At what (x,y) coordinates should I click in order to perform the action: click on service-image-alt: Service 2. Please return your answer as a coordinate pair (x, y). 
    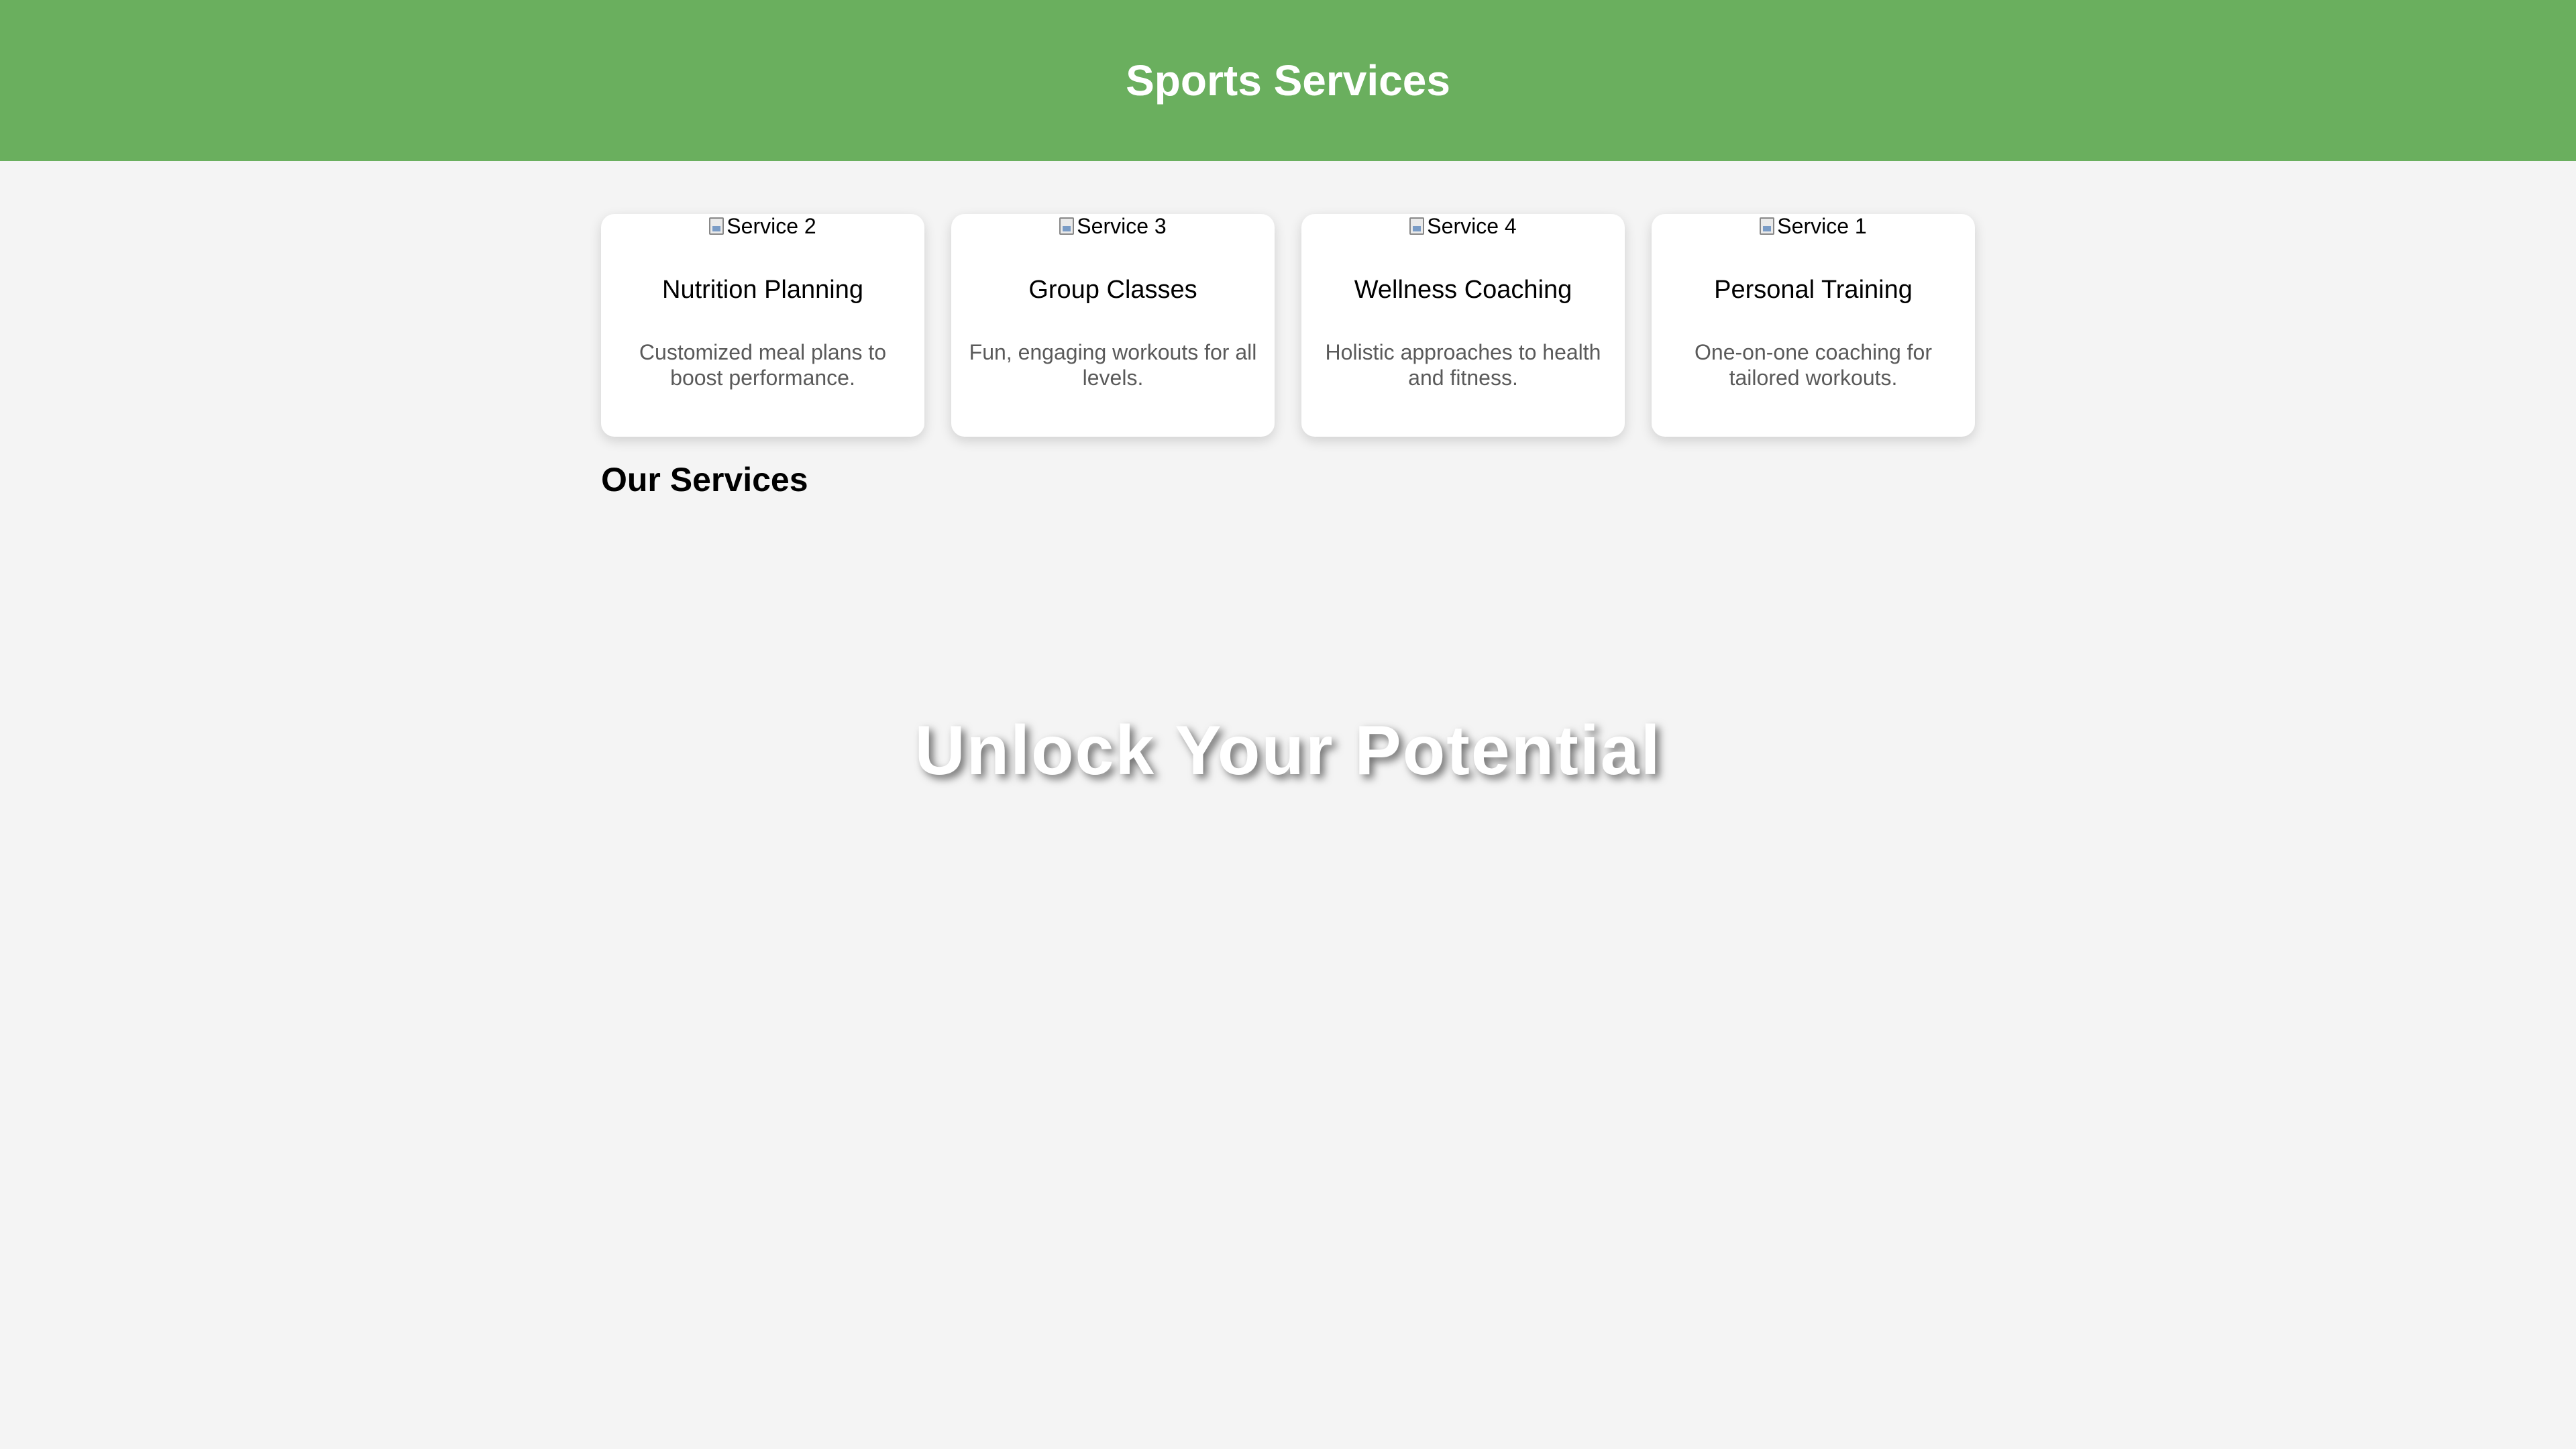
    Looking at the image, I should click on (771, 225).